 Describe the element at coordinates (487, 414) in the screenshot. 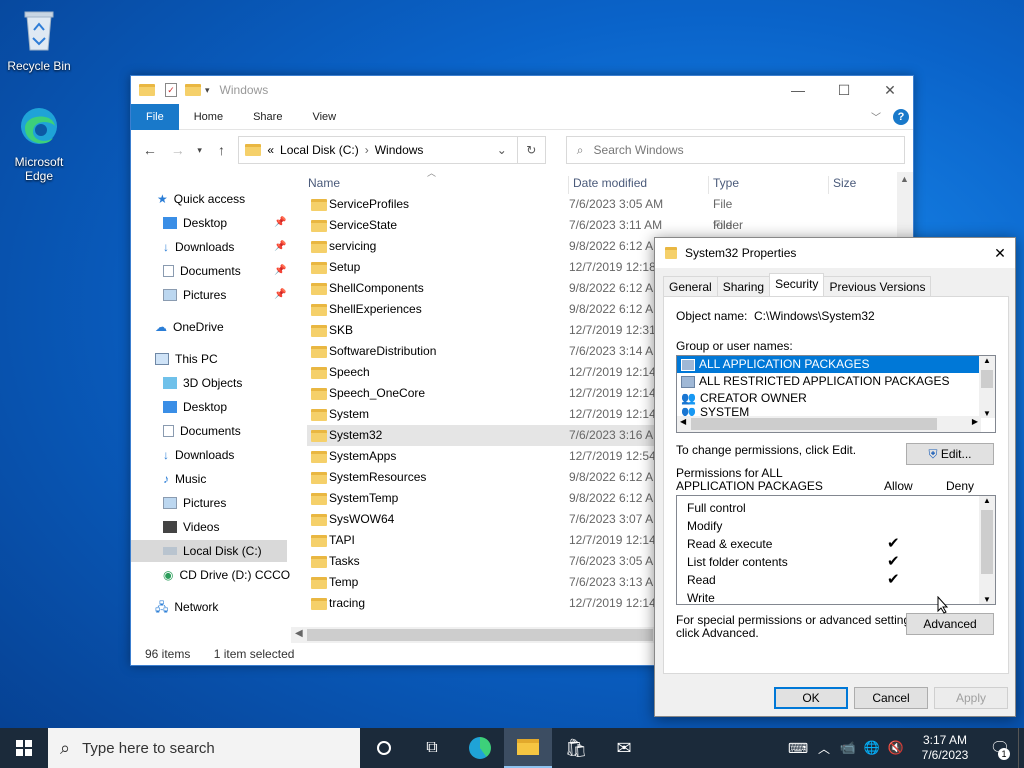

I see `table-row: System 12/7/2019 12:14` at that location.